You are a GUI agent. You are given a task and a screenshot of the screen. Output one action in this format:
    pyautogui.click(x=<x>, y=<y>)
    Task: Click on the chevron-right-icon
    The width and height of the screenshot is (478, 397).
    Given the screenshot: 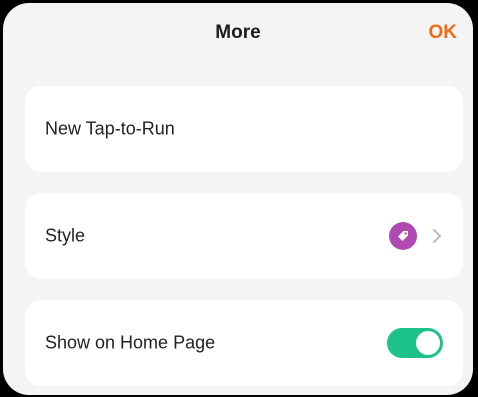 What is the action you would take?
    pyautogui.click(x=437, y=236)
    